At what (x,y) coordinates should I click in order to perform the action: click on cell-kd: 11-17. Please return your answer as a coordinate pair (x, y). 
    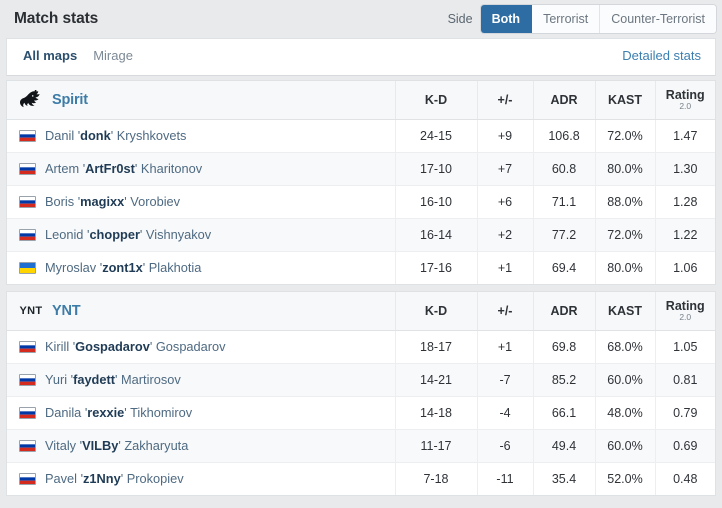
    Looking at the image, I should click on (435, 446).